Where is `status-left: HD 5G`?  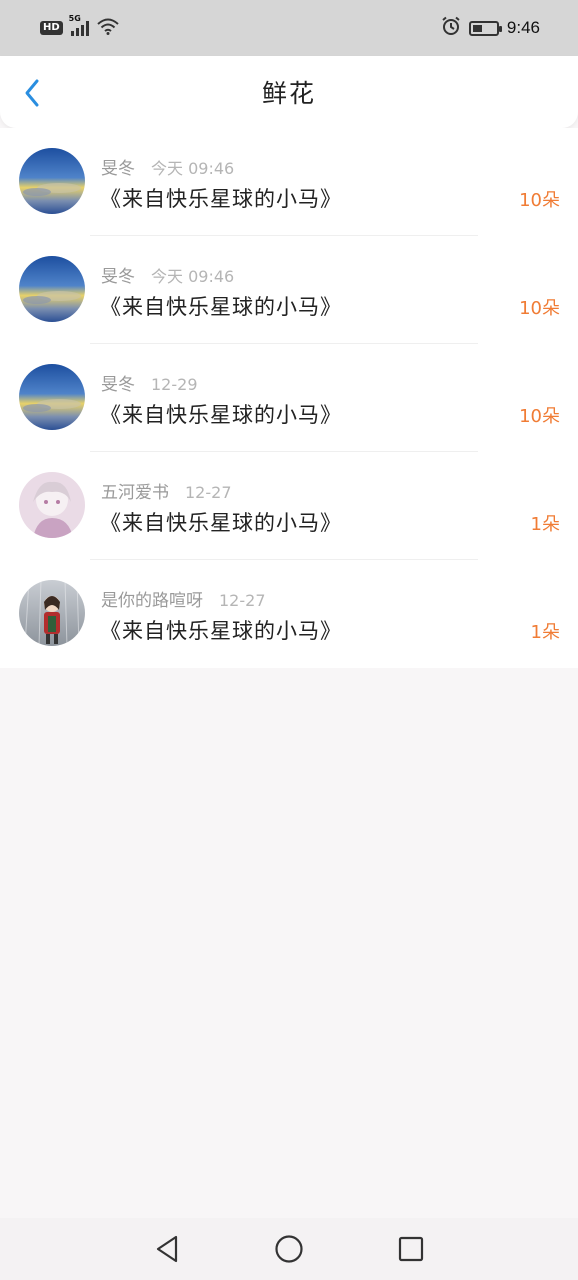
status-left: HD 5G is located at coordinates (79, 26).